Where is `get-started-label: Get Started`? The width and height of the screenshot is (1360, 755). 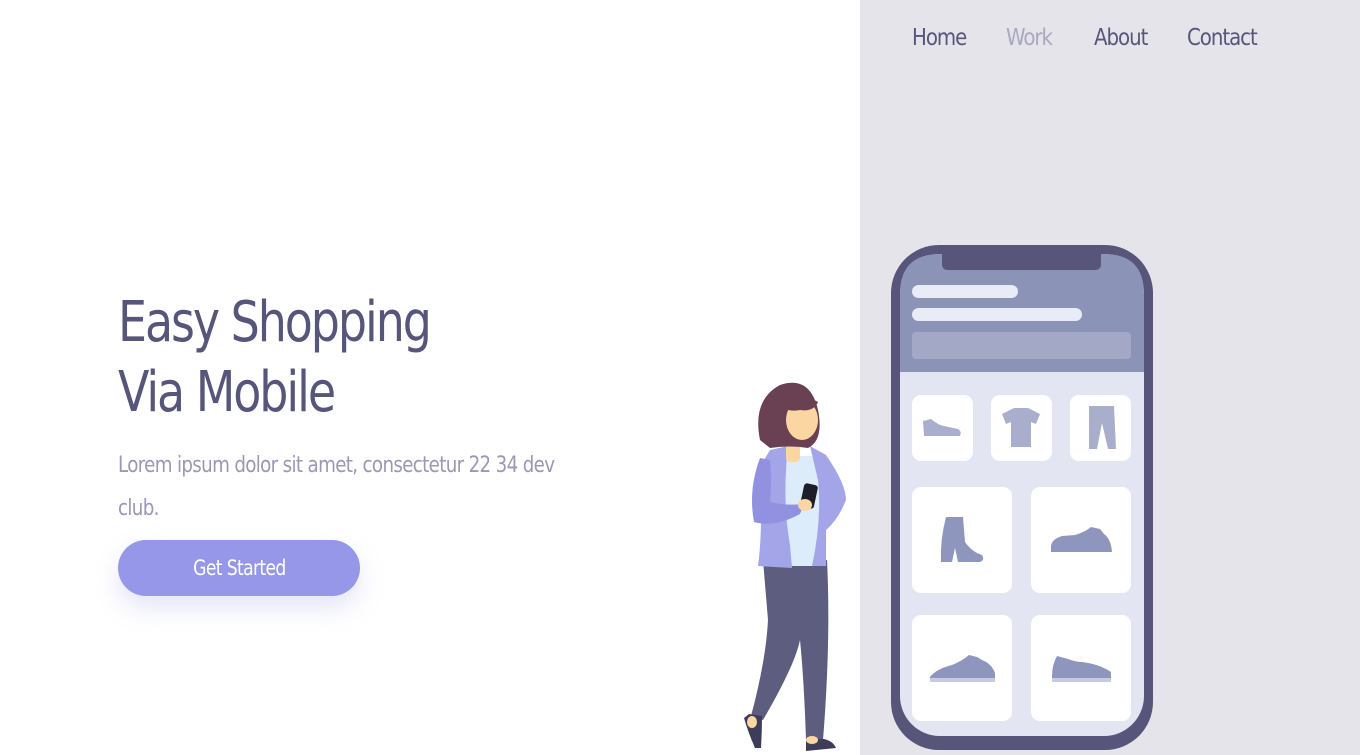 get-started-label: Get Started is located at coordinates (239, 568).